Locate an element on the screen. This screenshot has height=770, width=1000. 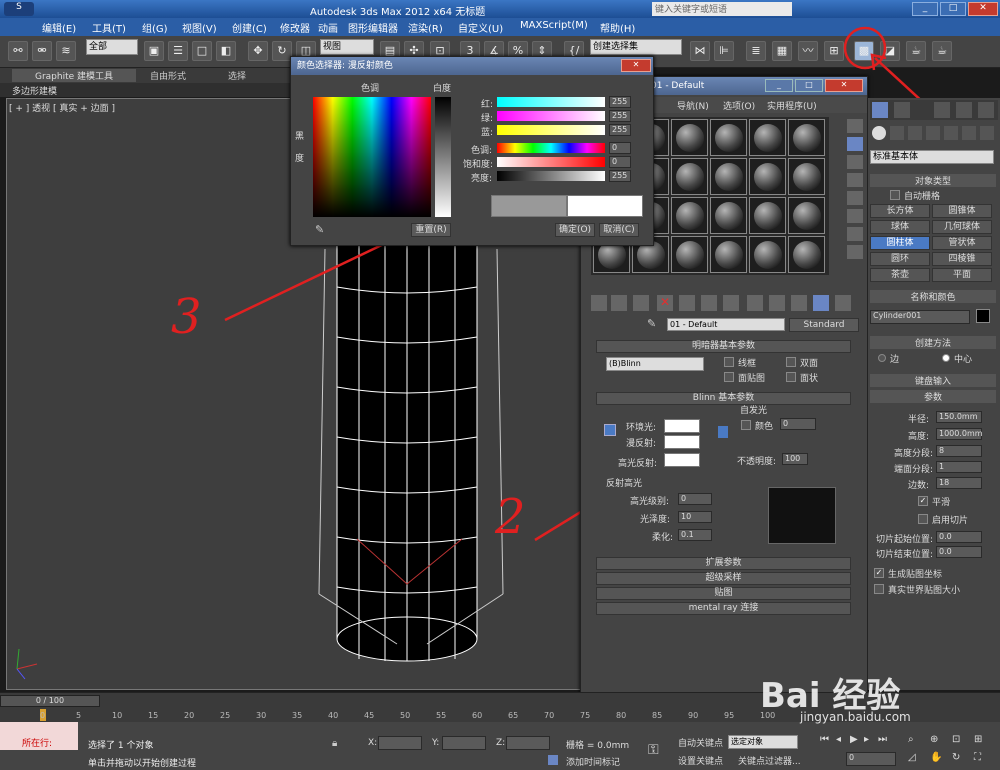
saturation-input: 0 is located at coordinates (620, 162).